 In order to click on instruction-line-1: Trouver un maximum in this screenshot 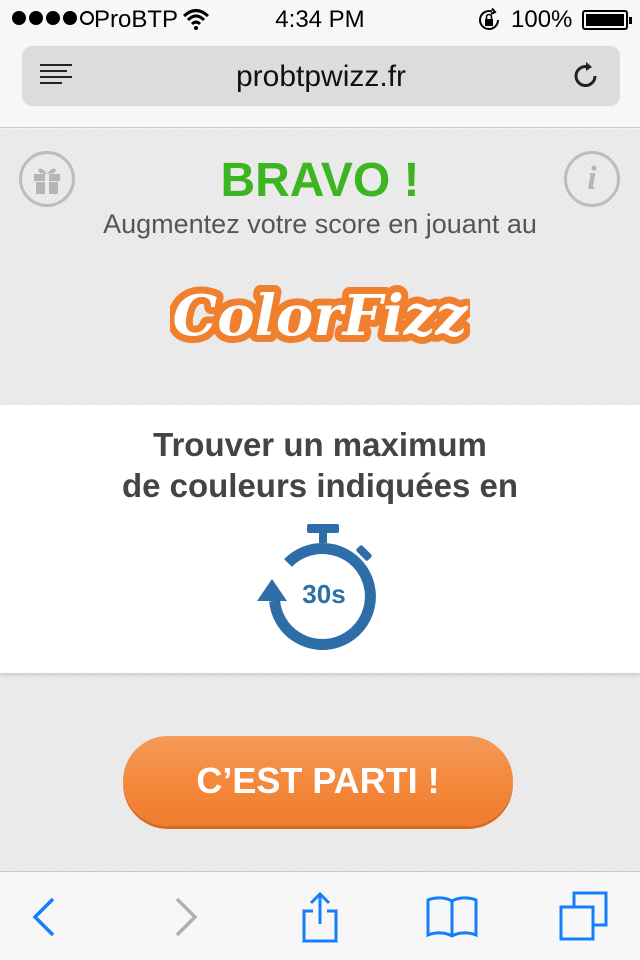, I will do `click(320, 444)`.